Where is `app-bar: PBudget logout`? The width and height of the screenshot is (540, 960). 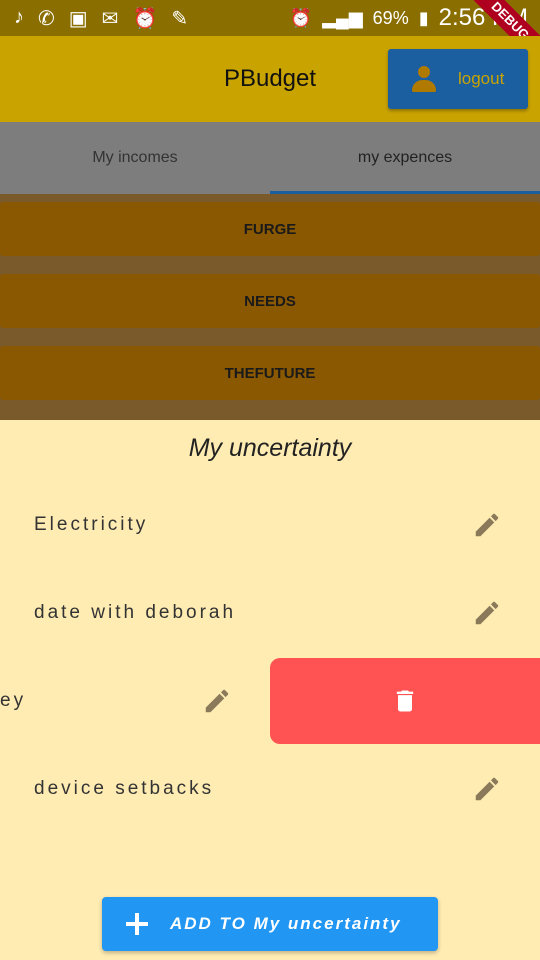
app-bar: PBudget logout is located at coordinates (270, 79).